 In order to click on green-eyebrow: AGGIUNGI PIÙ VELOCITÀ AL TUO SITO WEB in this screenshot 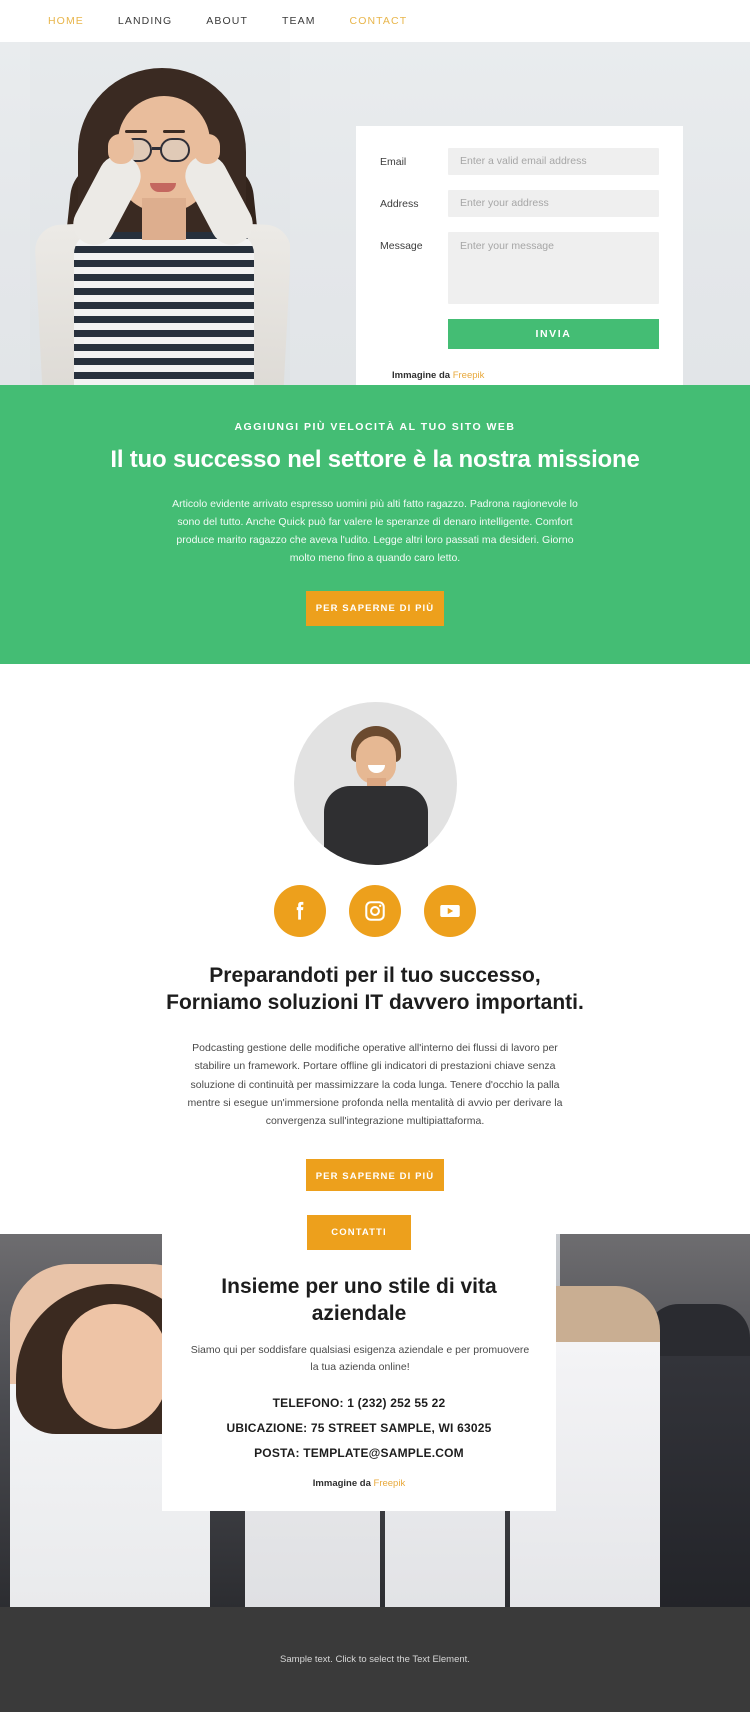, I will do `click(375, 427)`.